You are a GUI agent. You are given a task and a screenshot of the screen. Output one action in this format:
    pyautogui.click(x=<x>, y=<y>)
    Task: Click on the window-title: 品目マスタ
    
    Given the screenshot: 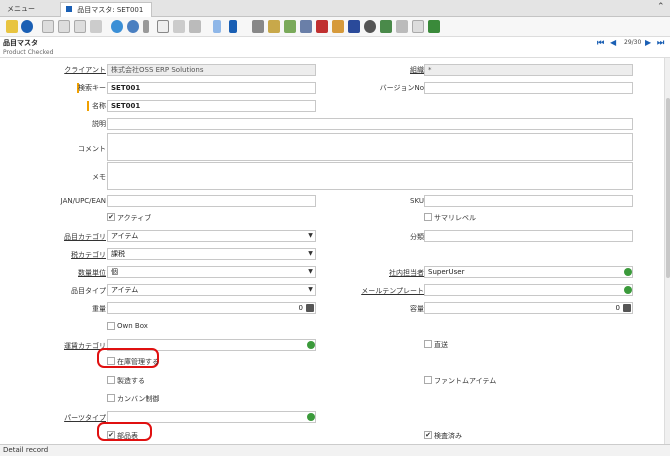 What is the action you would take?
    pyautogui.click(x=20, y=43)
    